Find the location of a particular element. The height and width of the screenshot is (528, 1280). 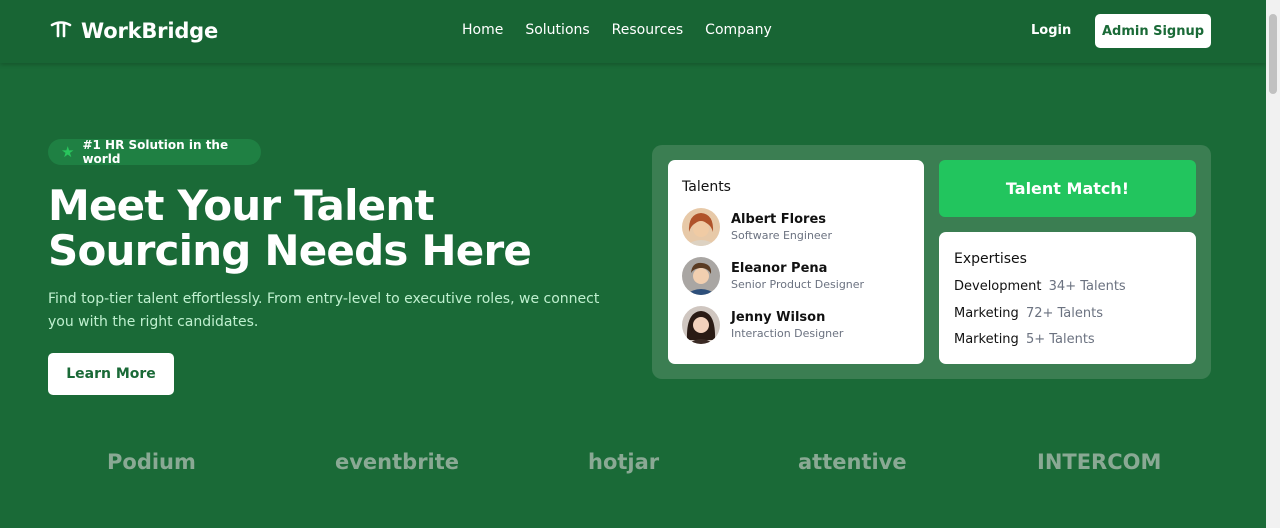

talent-name: Eleanor Pena is located at coordinates (779, 268).